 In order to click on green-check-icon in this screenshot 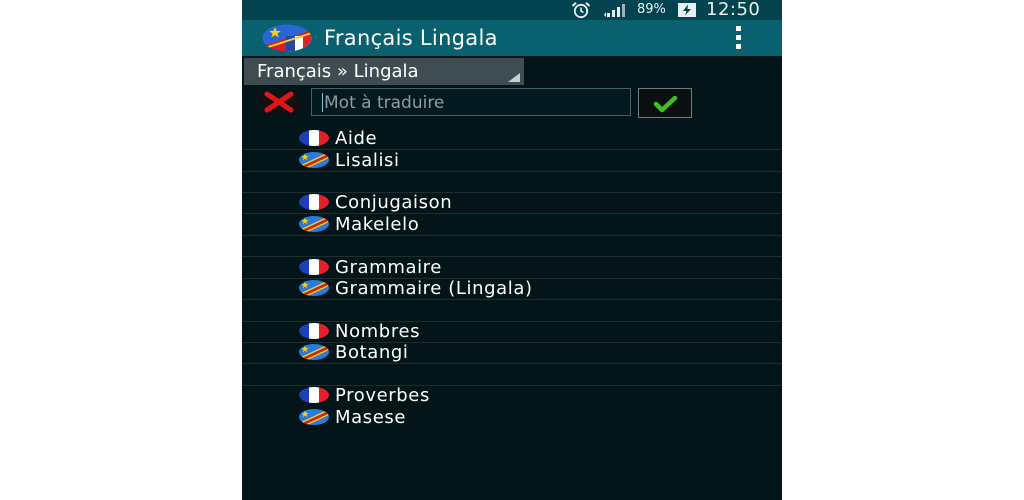, I will do `click(665, 104)`.